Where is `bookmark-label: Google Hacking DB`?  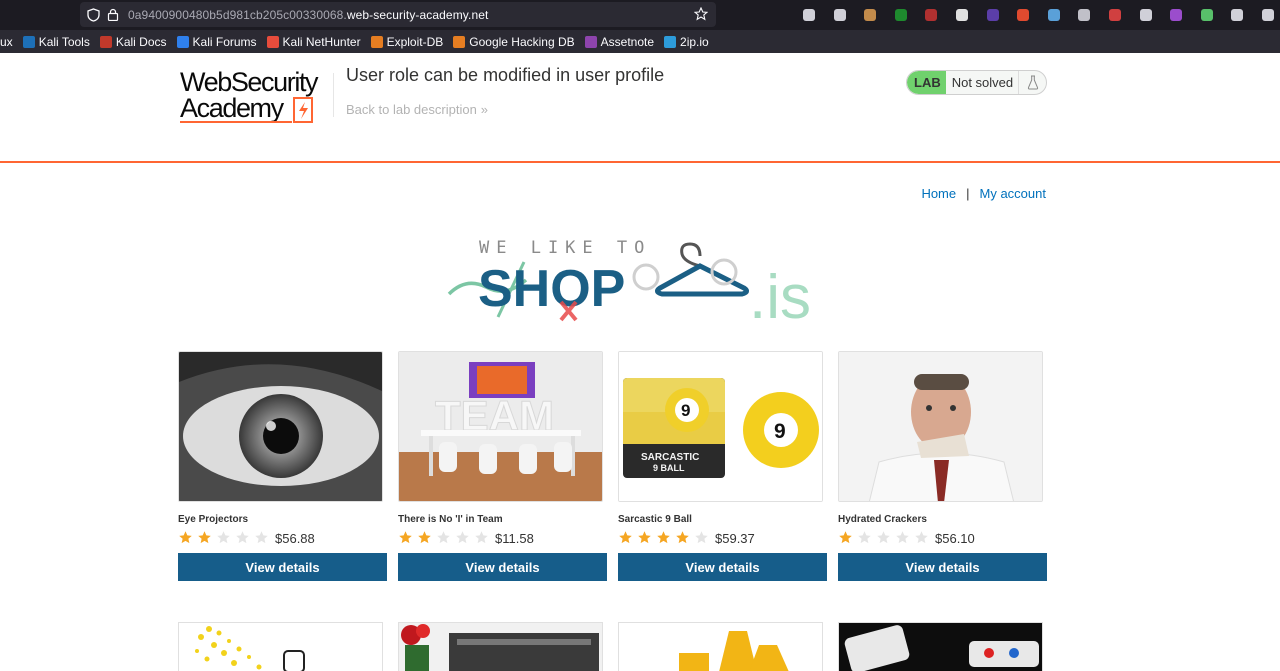
bookmark-label: Google Hacking DB is located at coordinates (522, 41).